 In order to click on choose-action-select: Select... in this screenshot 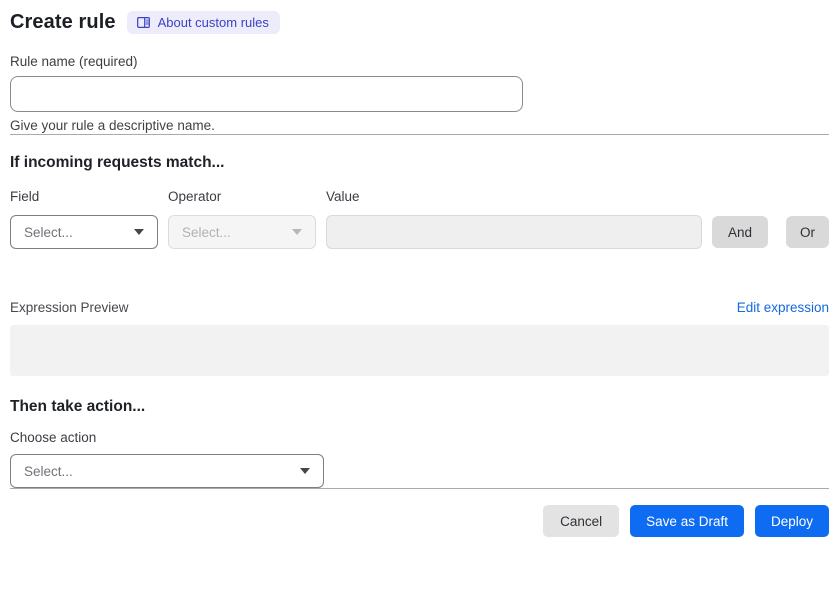, I will do `click(167, 471)`.